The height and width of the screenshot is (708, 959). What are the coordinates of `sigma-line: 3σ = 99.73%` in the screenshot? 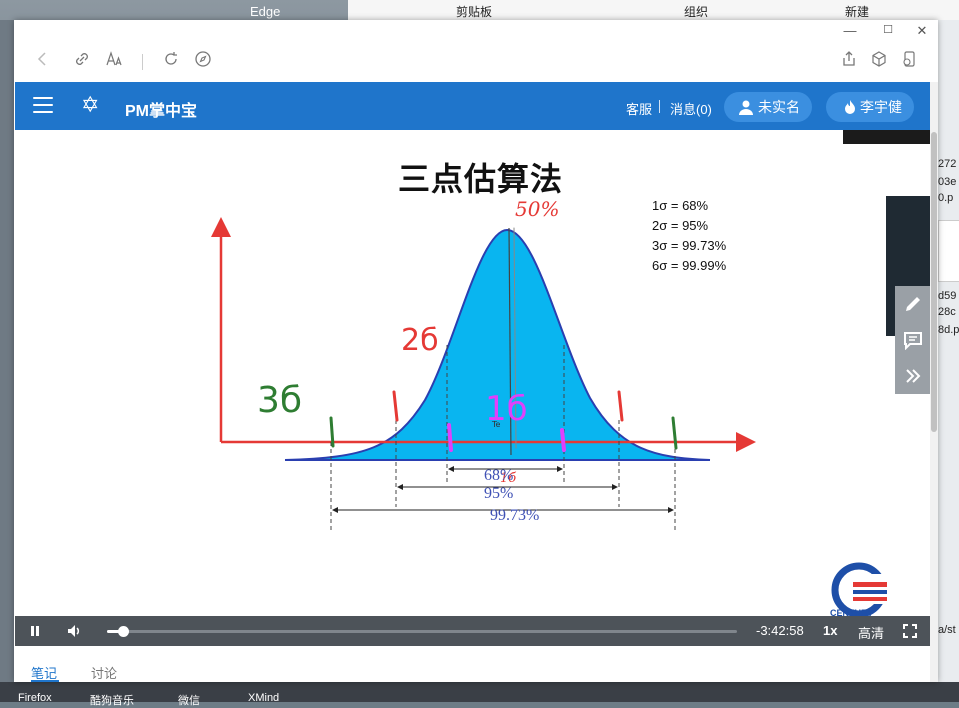 It's located at (689, 245).